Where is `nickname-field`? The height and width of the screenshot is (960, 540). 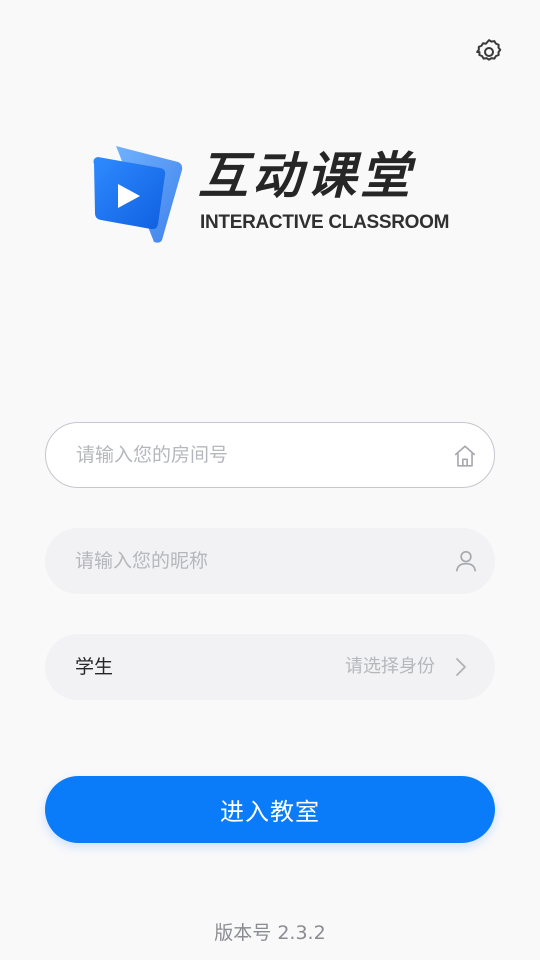
nickname-field is located at coordinates (270, 561).